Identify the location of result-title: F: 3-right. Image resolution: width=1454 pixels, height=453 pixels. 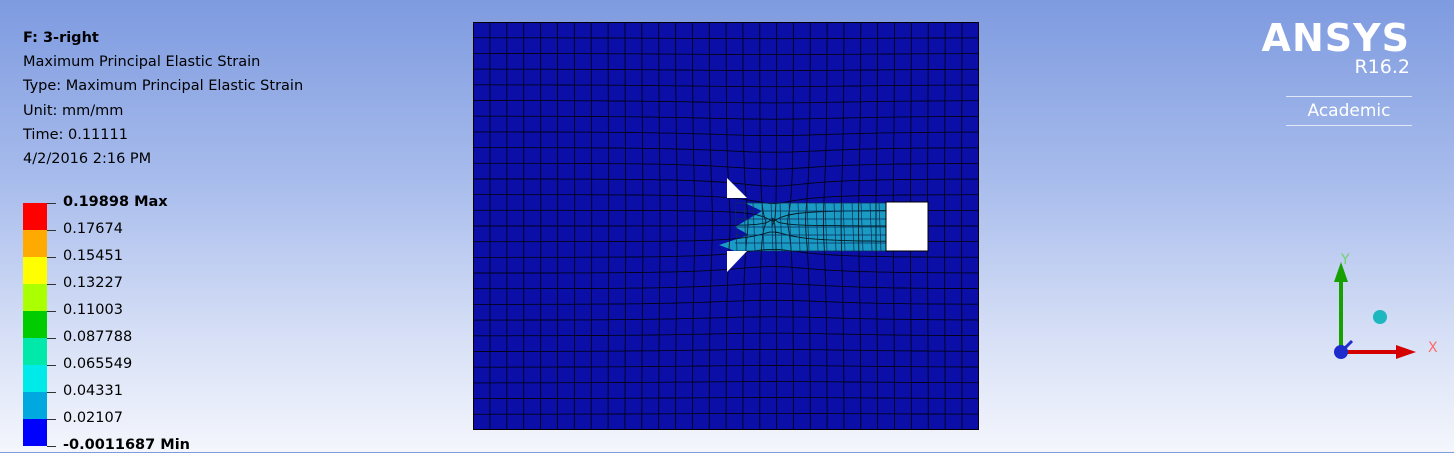
(61, 38).